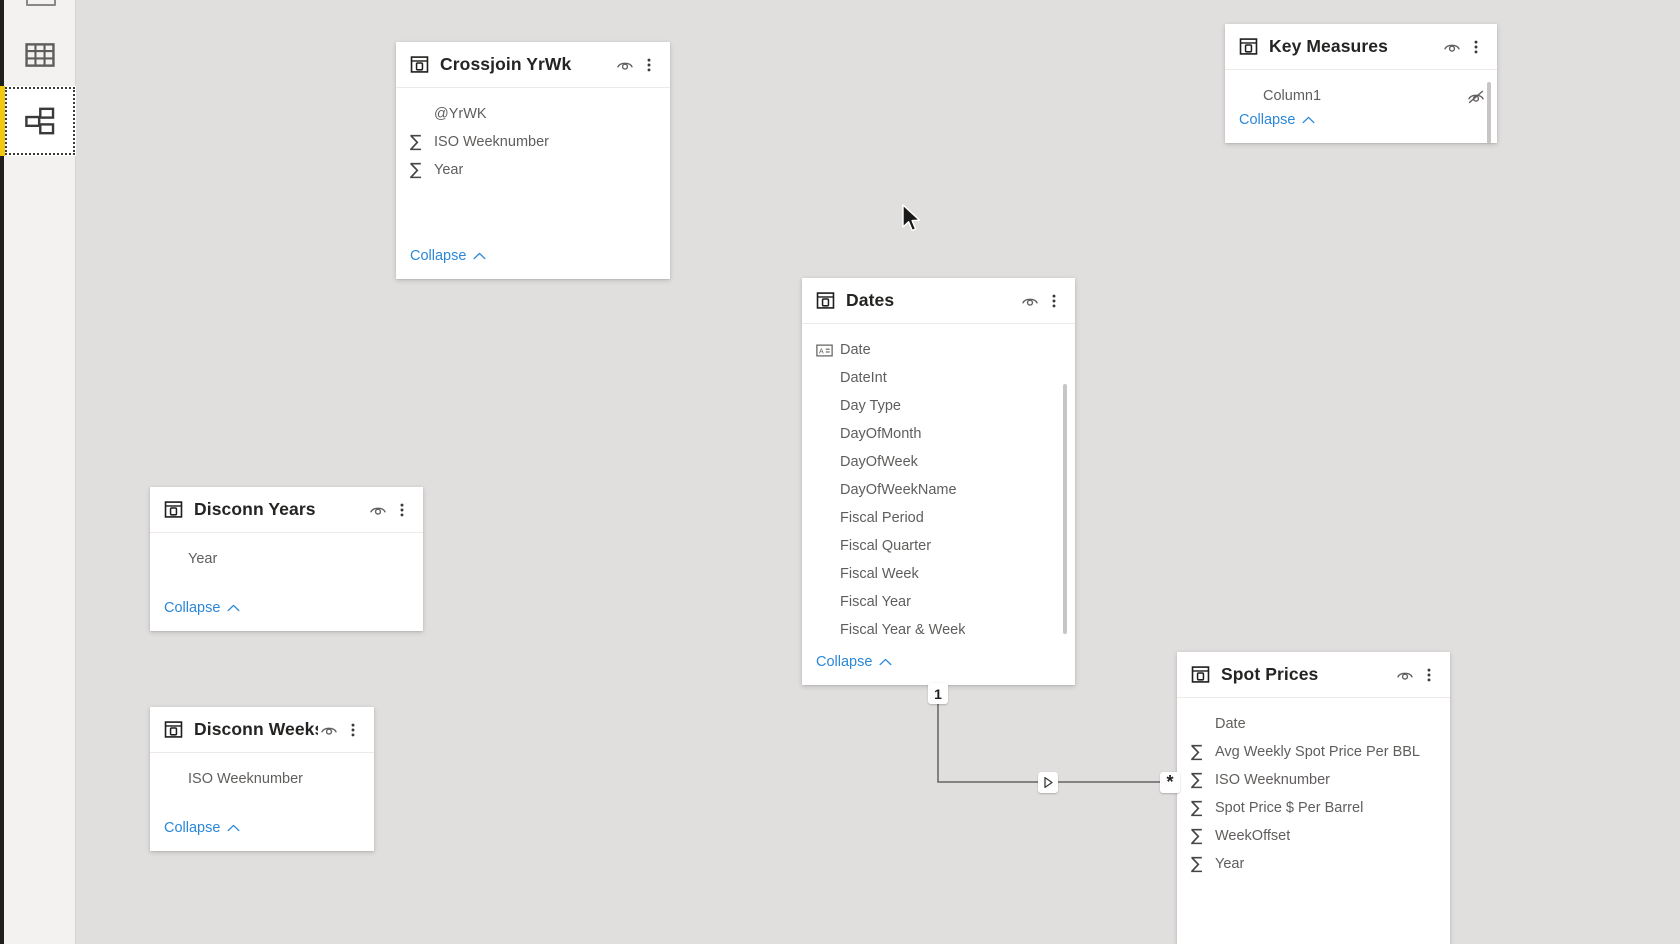 The height and width of the screenshot is (944, 1680). Describe the element at coordinates (863, 378) in the screenshot. I see `field-name: DateInt` at that location.